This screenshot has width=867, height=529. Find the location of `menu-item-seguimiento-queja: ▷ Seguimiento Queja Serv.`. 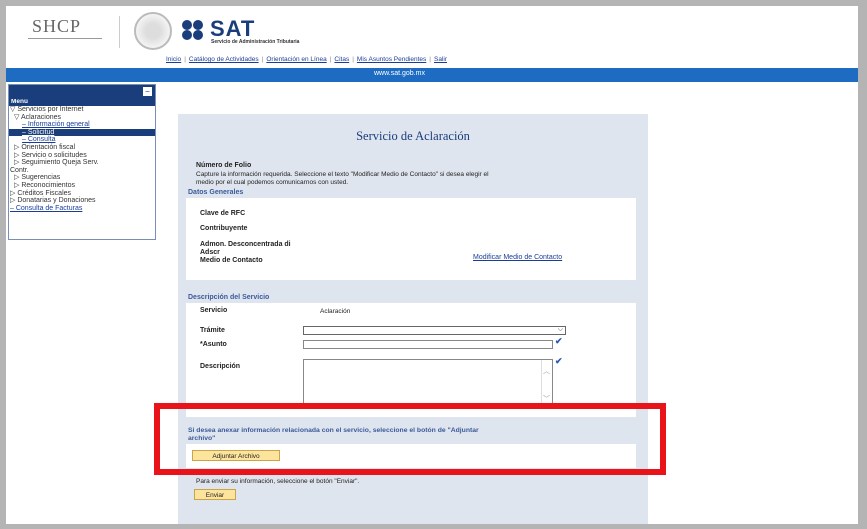

menu-item-seguimiento-queja: ▷ Seguimiento Queja Serv. is located at coordinates (82, 163).